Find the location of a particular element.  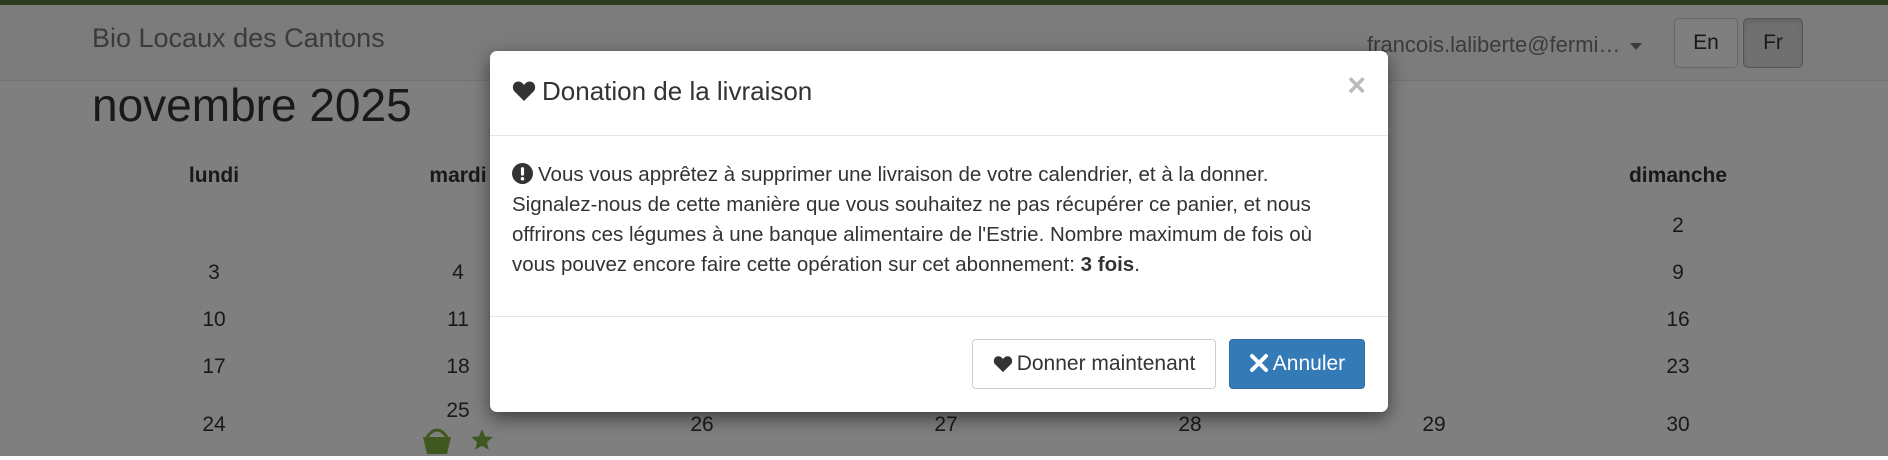

modal-header: Donation de la livraison × is located at coordinates (939, 93).